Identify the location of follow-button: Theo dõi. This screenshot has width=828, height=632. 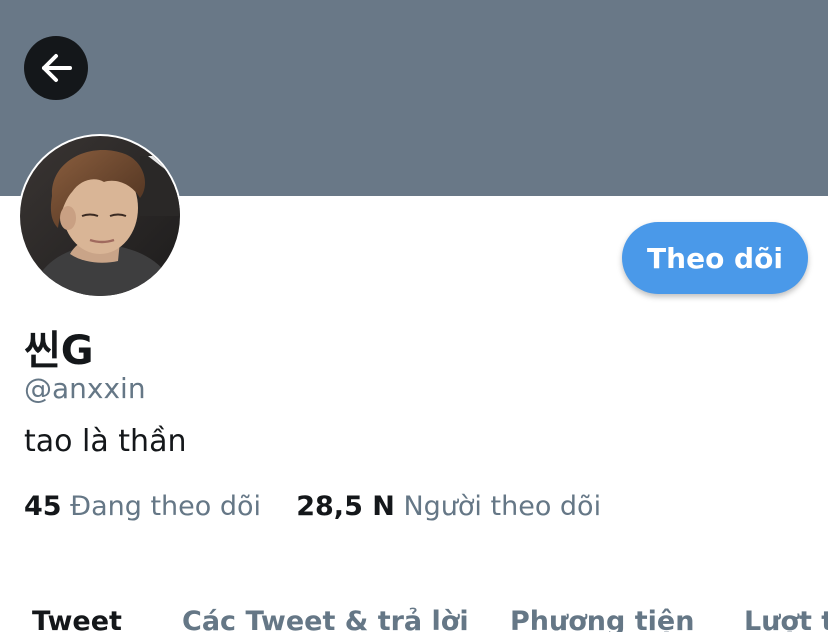
(715, 258).